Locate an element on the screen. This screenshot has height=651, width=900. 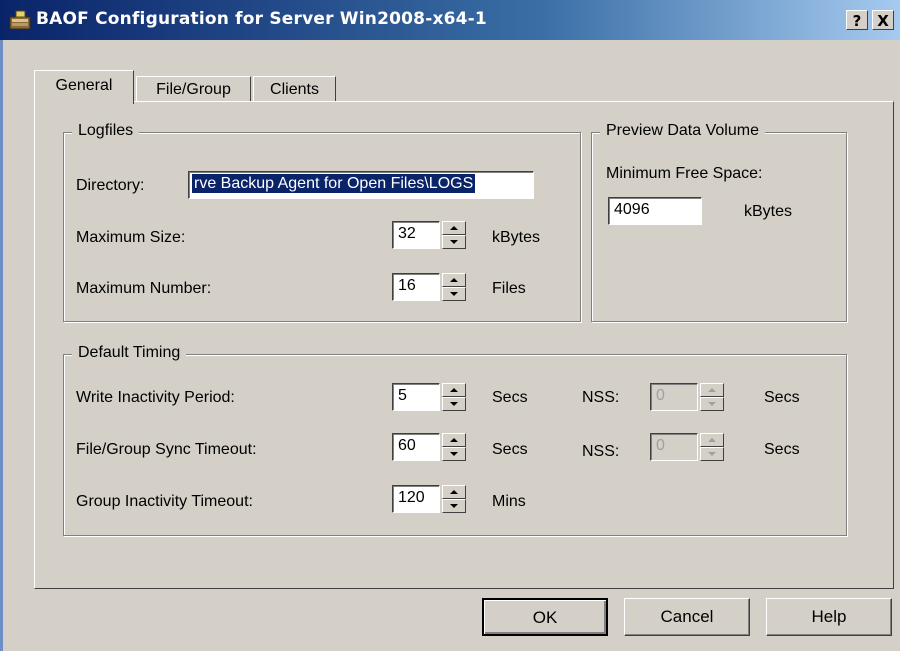
sync-nss-input: 0 is located at coordinates (674, 447).